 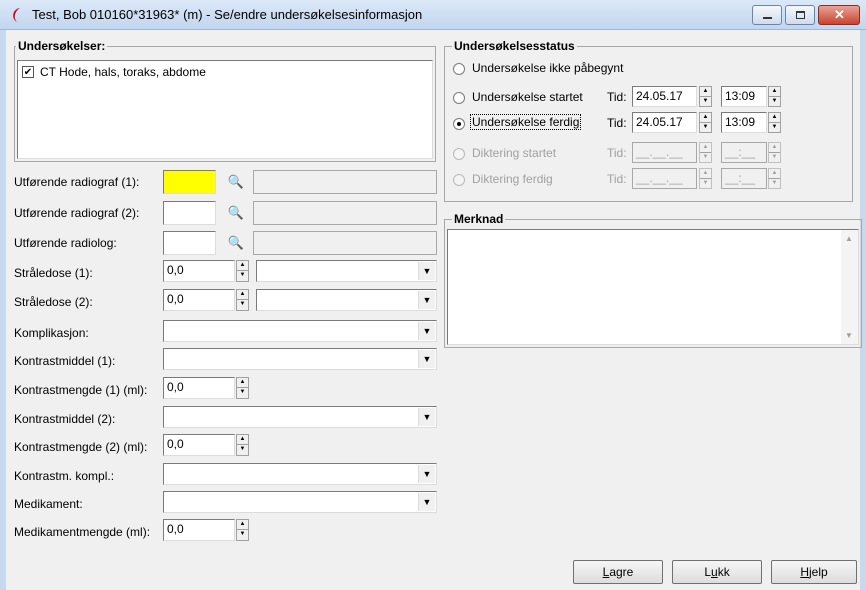 I want to click on tid-label: Tid:, so click(x=617, y=123).